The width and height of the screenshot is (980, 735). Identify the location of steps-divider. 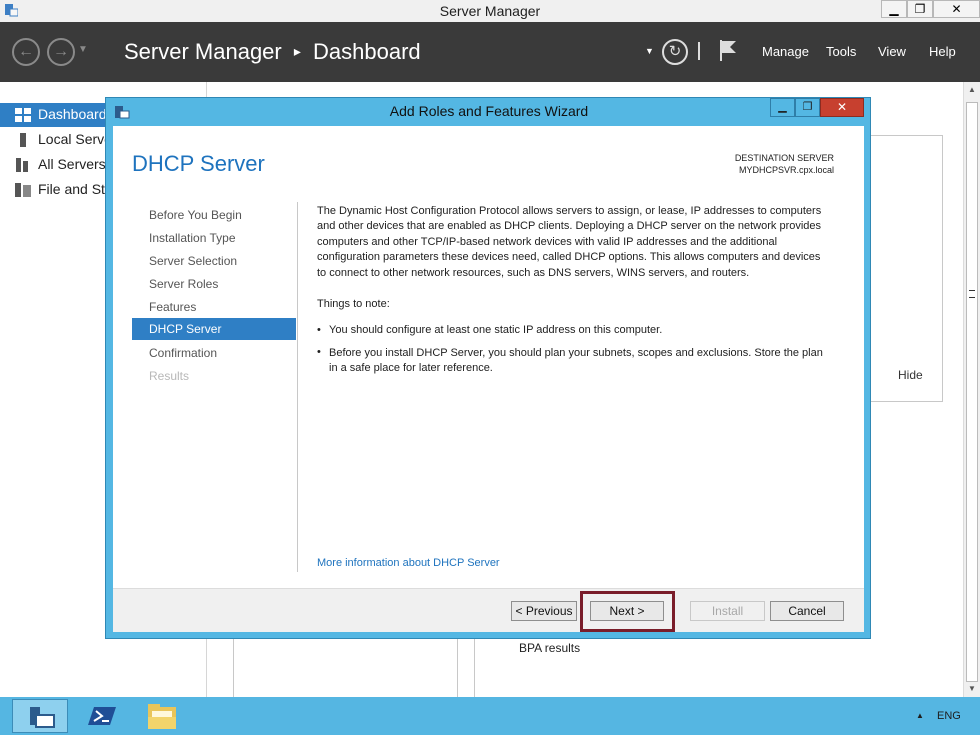
(297, 387).